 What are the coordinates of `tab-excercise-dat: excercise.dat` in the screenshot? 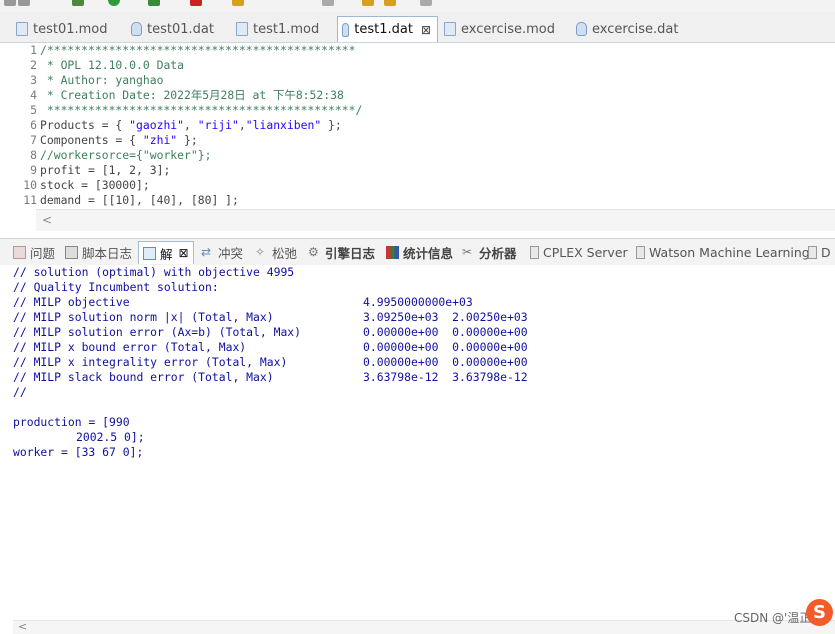 It's located at (627, 29).